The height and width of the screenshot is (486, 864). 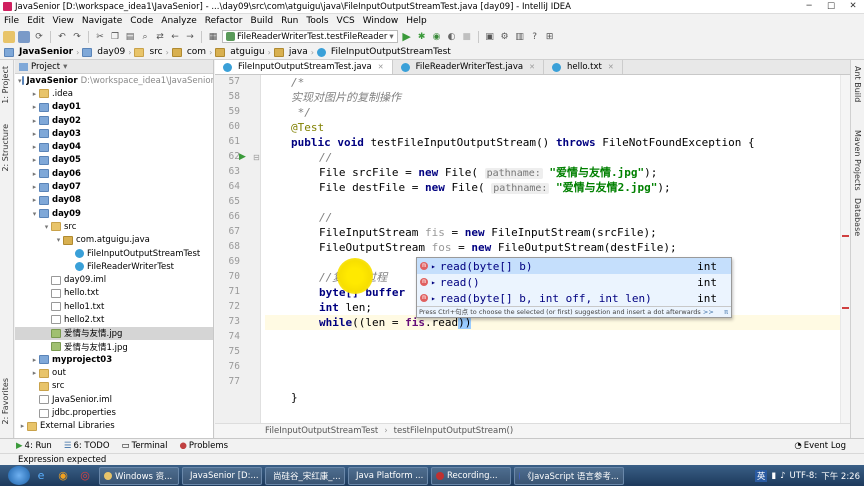 What do you see at coordinates (256, 157) in the screenshot?
I see `fold-icon: ⊟` at bounding box center [256, 157].